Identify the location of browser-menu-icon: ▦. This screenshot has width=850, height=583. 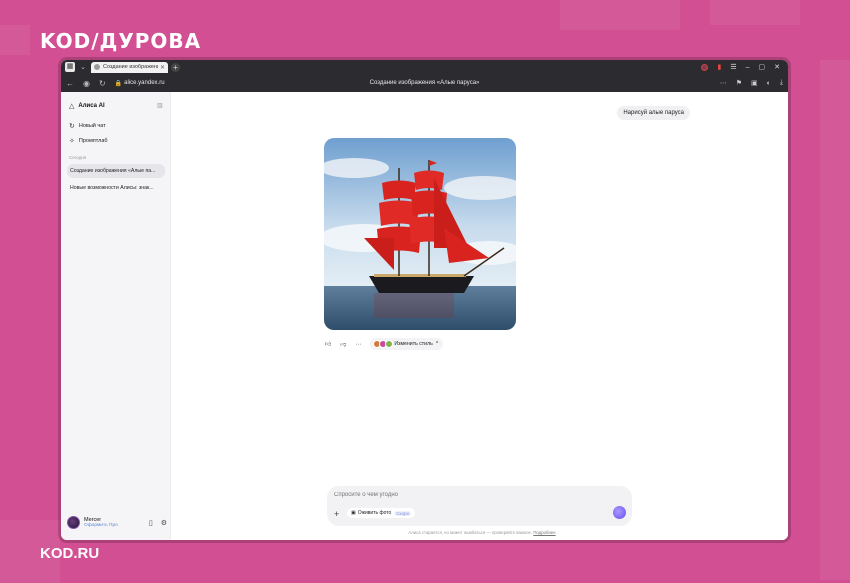
(70, 67).